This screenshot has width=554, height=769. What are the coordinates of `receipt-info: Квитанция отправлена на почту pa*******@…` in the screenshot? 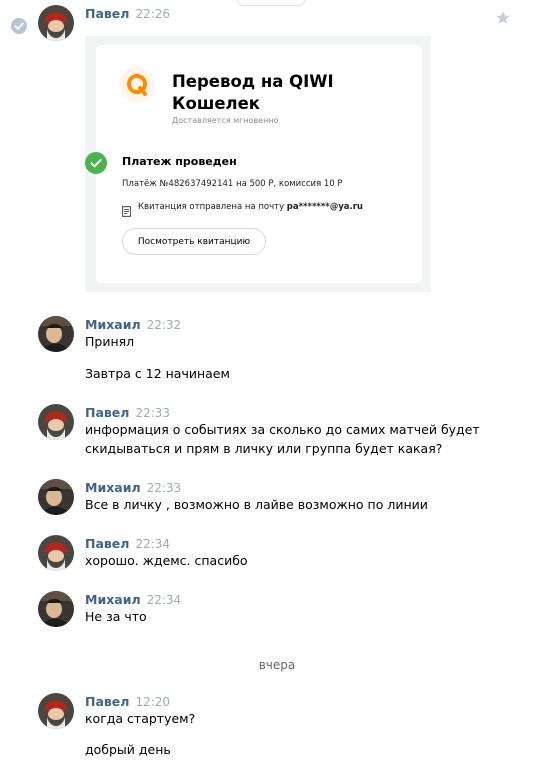 It's located at (250, 207).